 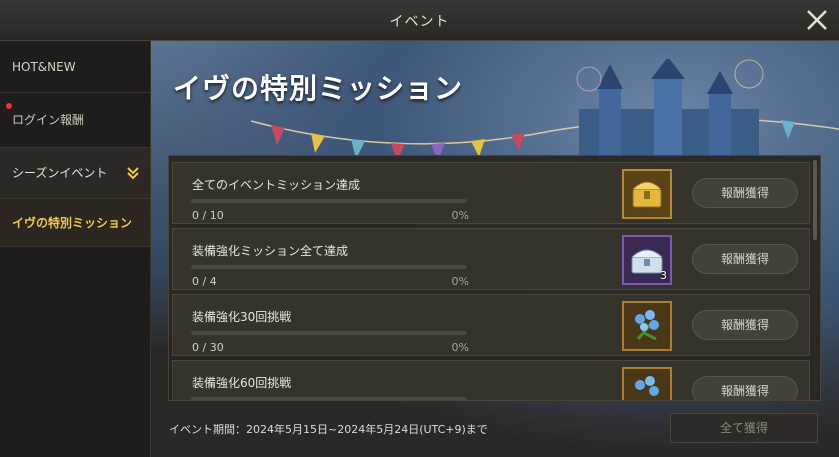 I want to click on castle-illustration, so click(x=670, y=114).